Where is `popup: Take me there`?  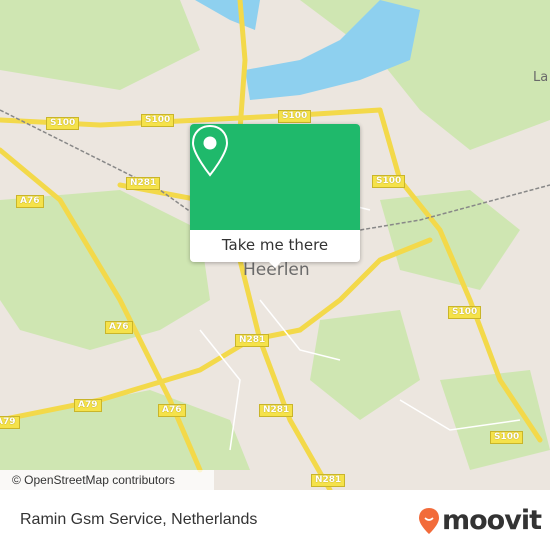 popup: Take me there is located at coordinates (275, 196).